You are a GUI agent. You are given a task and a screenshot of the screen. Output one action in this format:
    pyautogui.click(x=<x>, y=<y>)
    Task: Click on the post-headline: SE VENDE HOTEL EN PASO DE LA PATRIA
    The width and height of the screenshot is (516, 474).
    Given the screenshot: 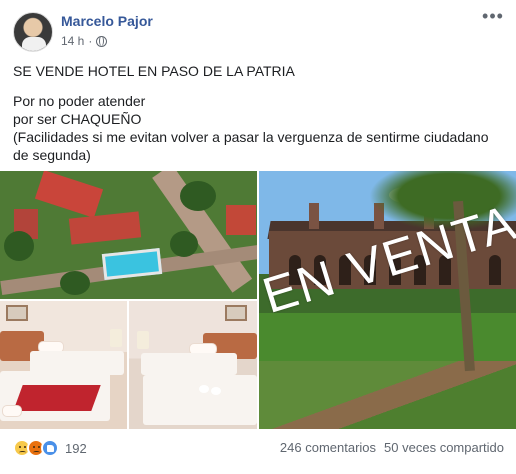 What is the action you would take?
    pyautogui.click(x=154, y=71)
    